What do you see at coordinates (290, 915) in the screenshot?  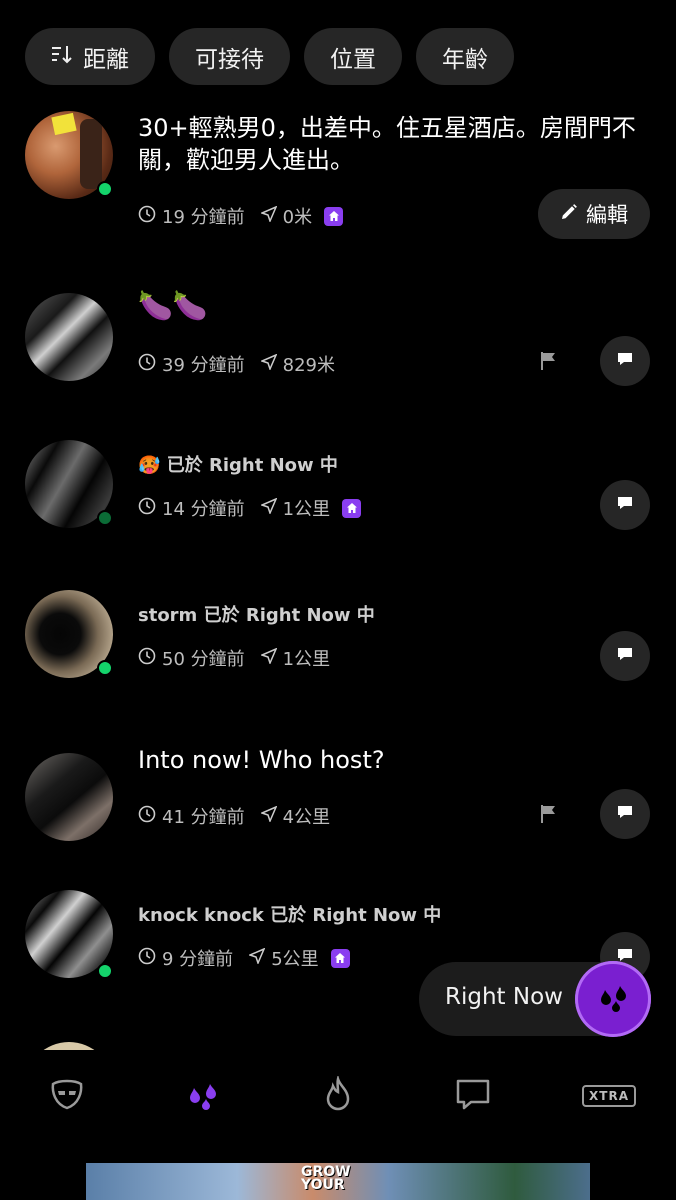 I see `message-text: knock knock 已於 Right Now 中` at bounding box center [290, 915].